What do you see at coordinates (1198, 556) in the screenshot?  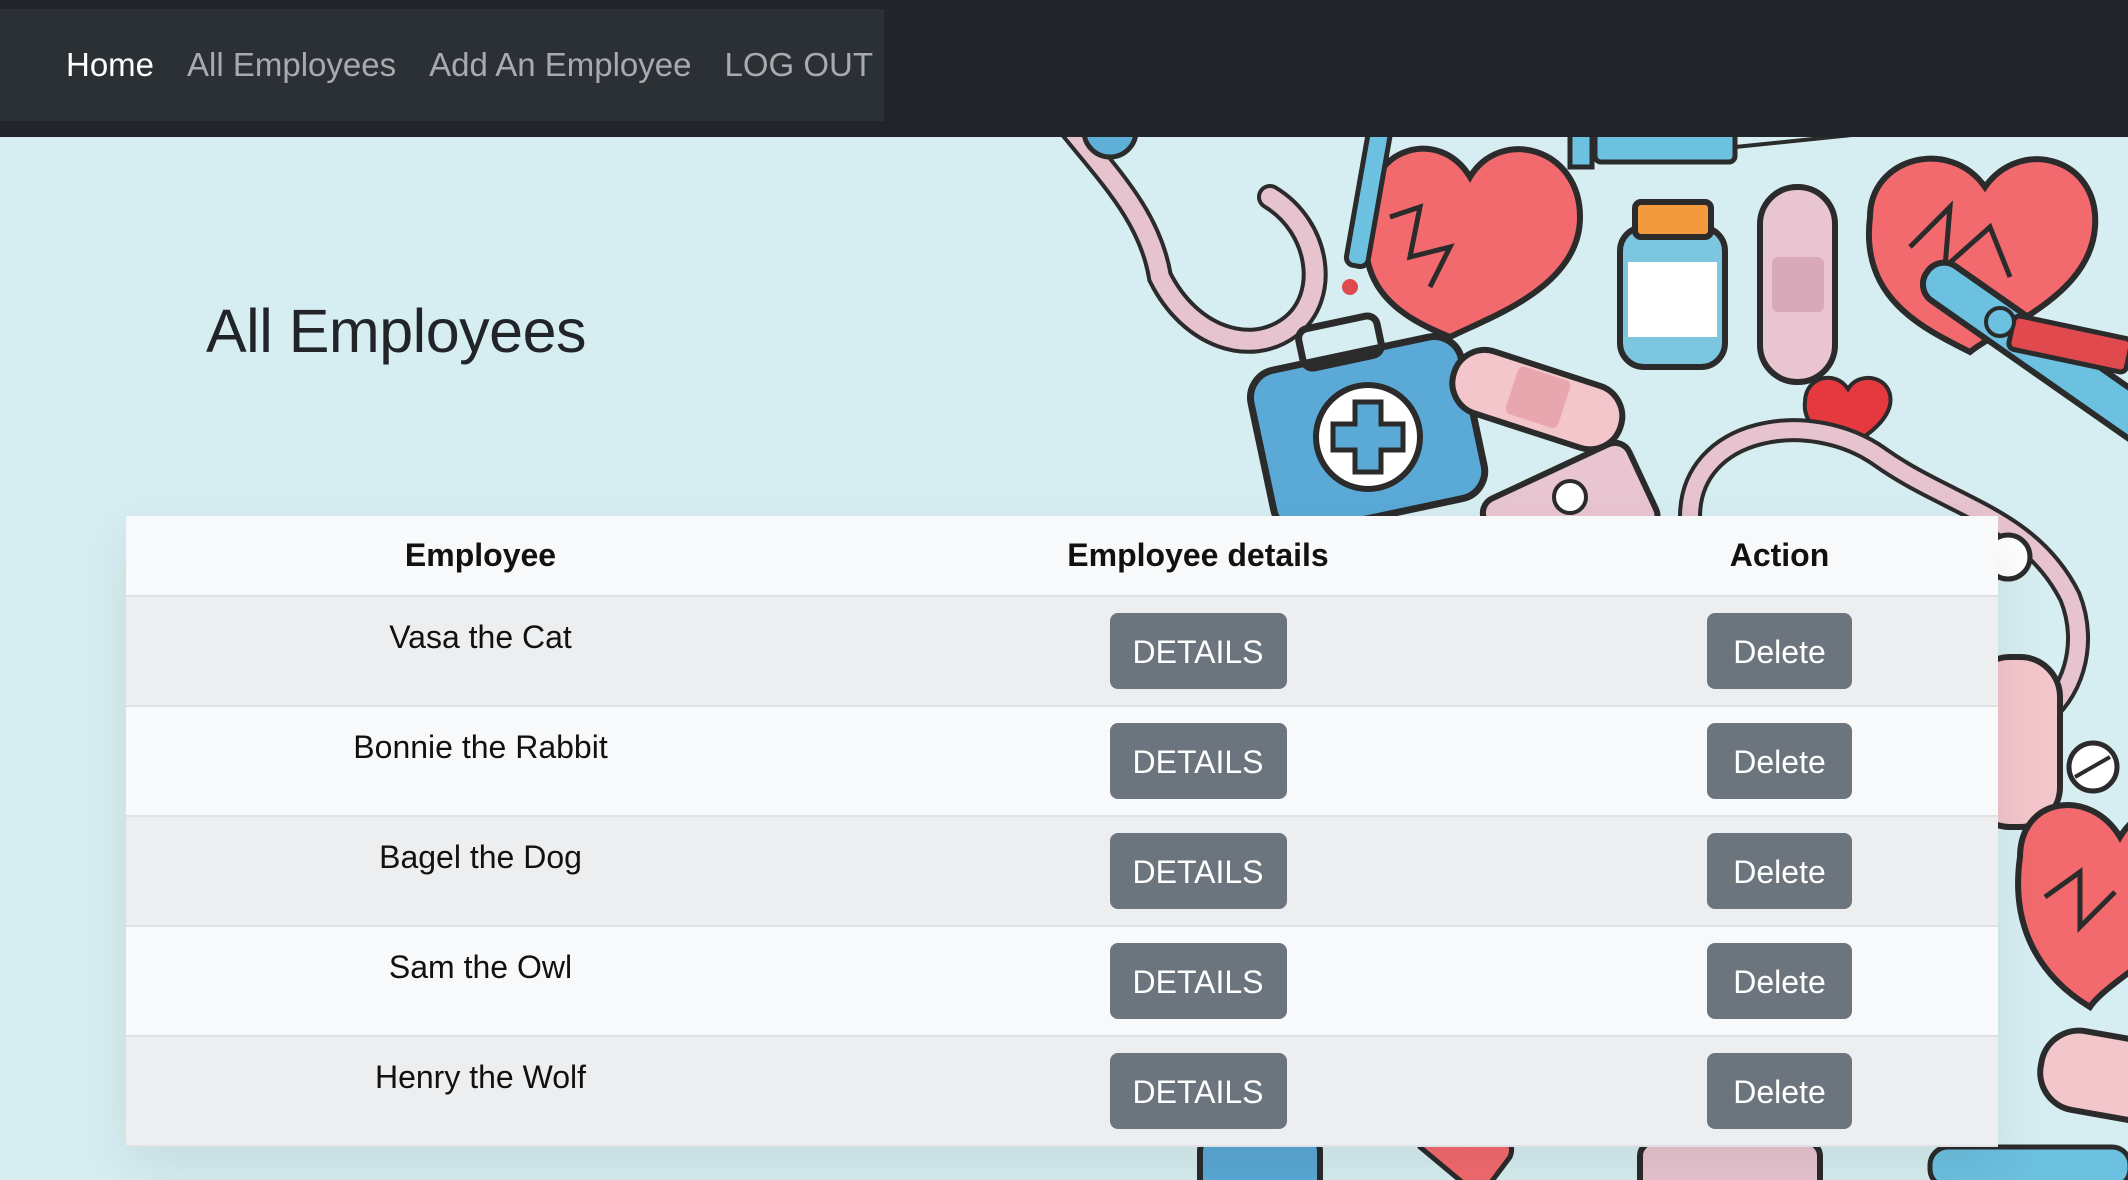 I see `column-header-details: Employee details` at bounding box center [1198, 556].